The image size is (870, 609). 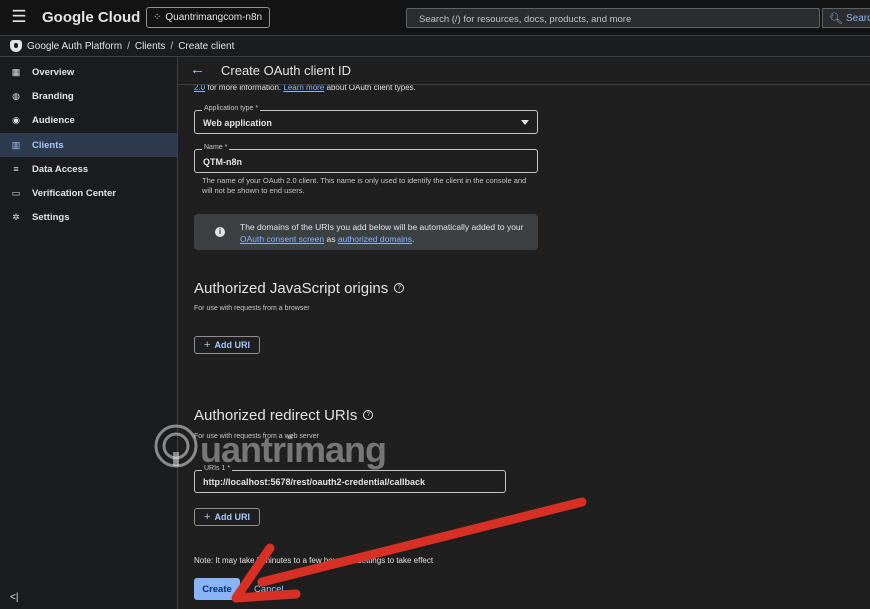 What do you see at coordinates (222, 162) in the screenshot?
I see `field-value: QTM-n8n` at bounding box center [222, 162].